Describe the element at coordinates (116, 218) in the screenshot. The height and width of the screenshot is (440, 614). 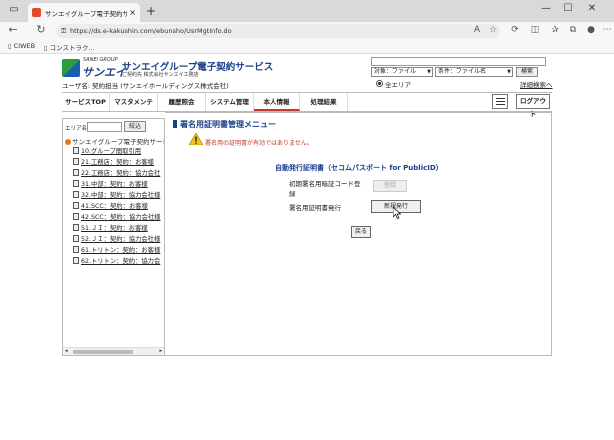
I see `tree-item: 42.SCC：契約：協力会社様` at that location.